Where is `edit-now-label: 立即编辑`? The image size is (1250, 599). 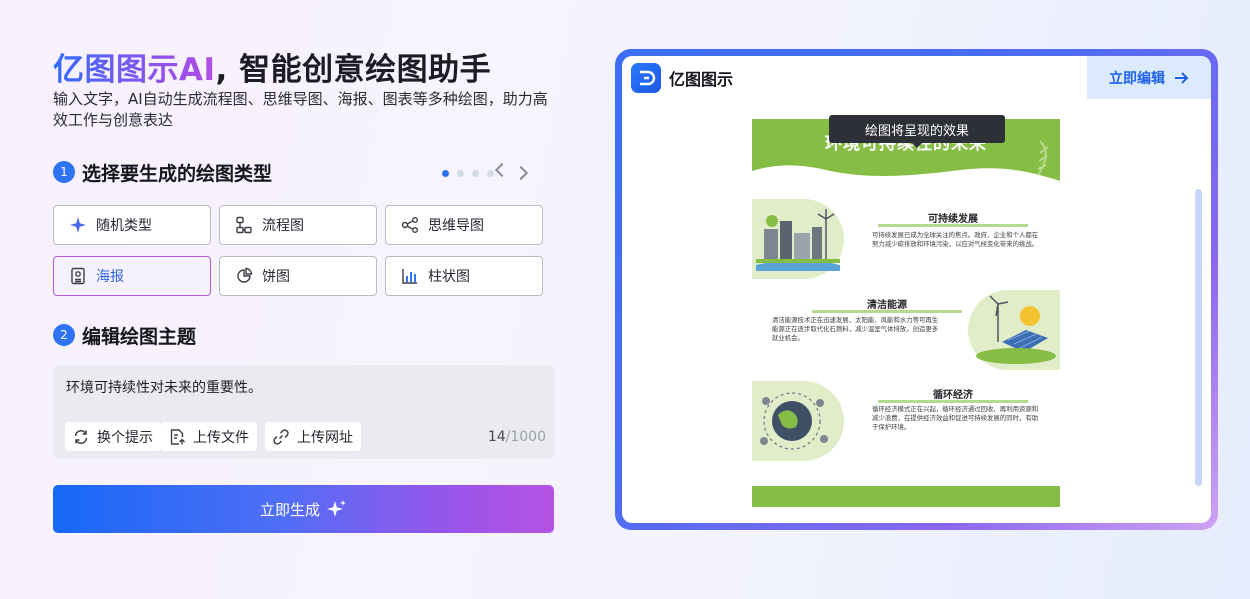 edit-now-label: 立即编辑 is located at coordinates (1137, 78).